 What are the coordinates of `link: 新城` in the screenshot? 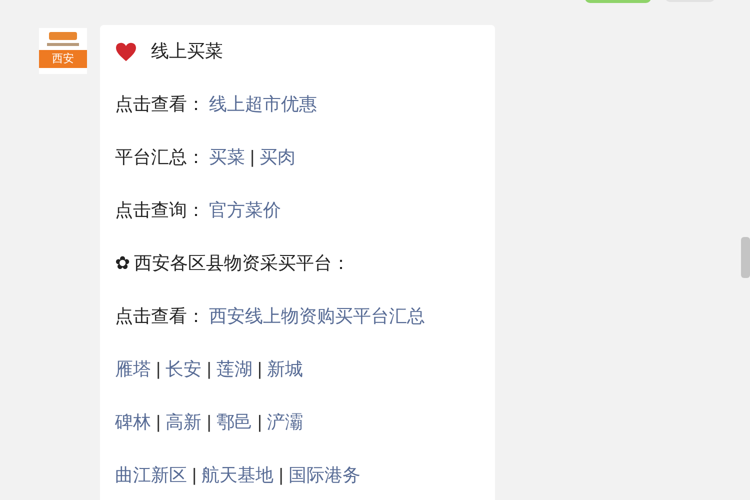 It's located at (285, 369).